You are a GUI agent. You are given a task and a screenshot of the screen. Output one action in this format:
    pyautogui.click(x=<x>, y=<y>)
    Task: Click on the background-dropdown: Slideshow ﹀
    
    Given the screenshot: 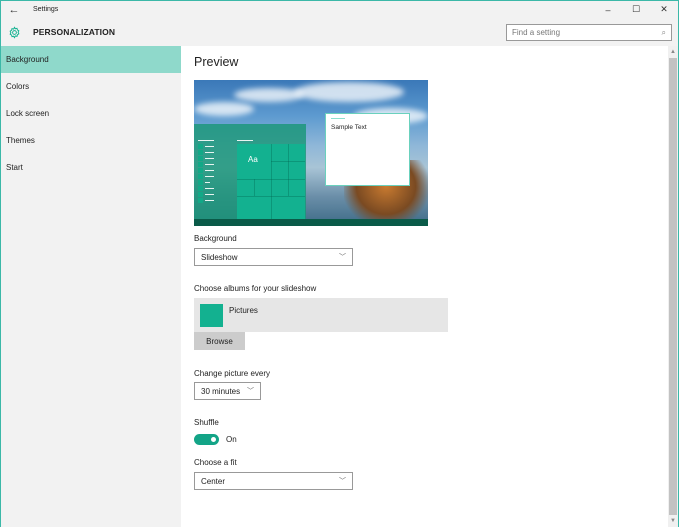 What is the action you would take?
    pyautogui.click(x=273, y=257)
    